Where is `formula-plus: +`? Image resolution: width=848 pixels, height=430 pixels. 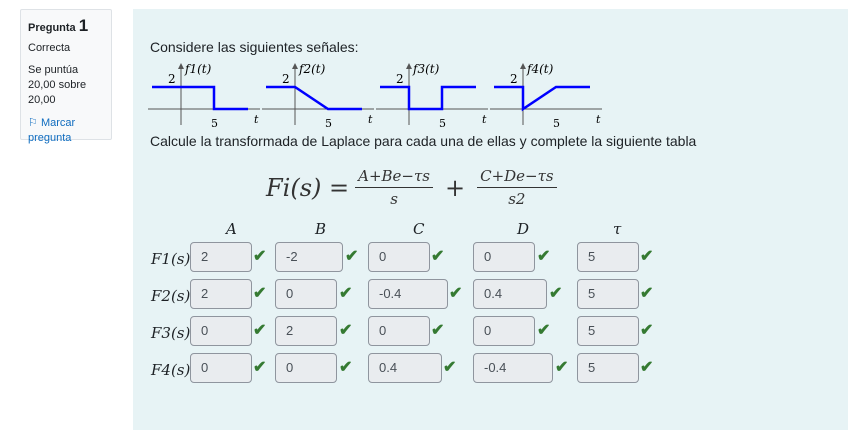 formula-plus: + is located at coordinates (455, 187).